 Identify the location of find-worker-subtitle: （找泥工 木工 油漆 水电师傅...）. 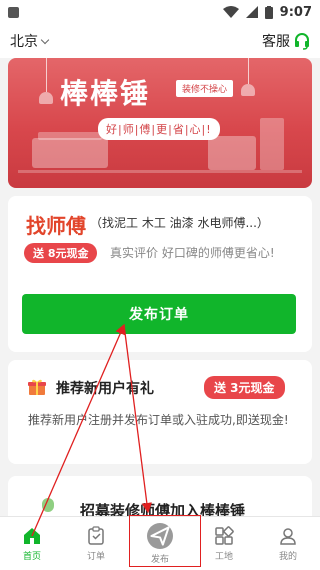
(179, 223).